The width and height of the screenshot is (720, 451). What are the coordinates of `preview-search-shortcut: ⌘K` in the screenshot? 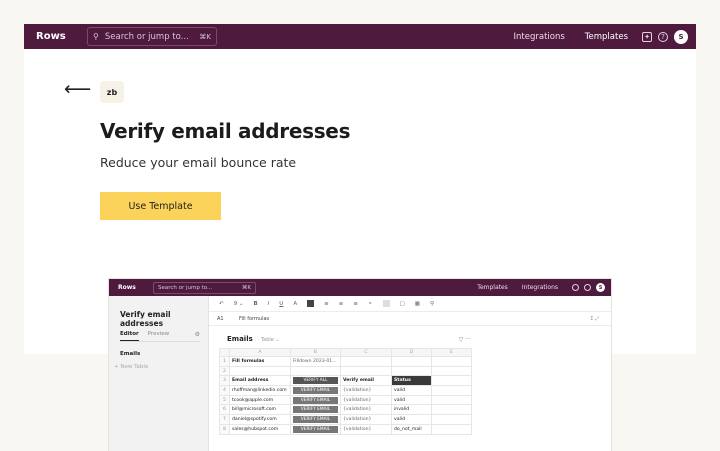 It's located at (246, 287).